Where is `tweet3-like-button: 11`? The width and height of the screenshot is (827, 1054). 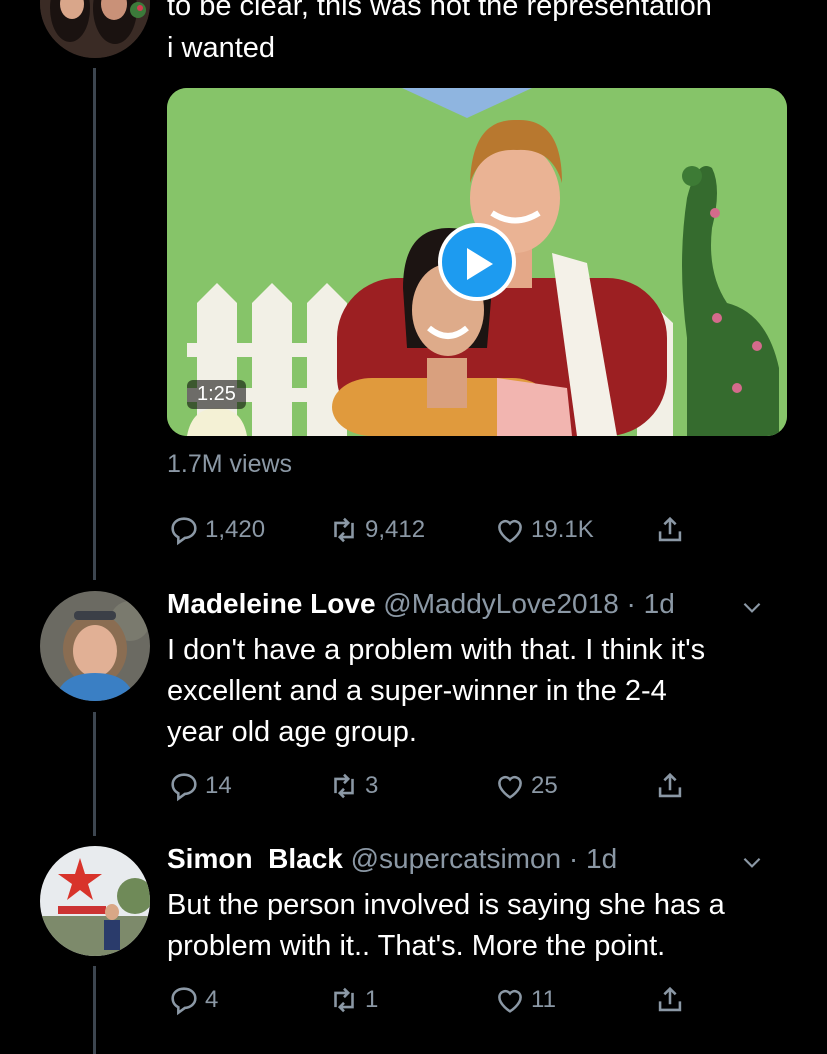 tweet3-like-button: 11 is located at coordinates (524, 1000).